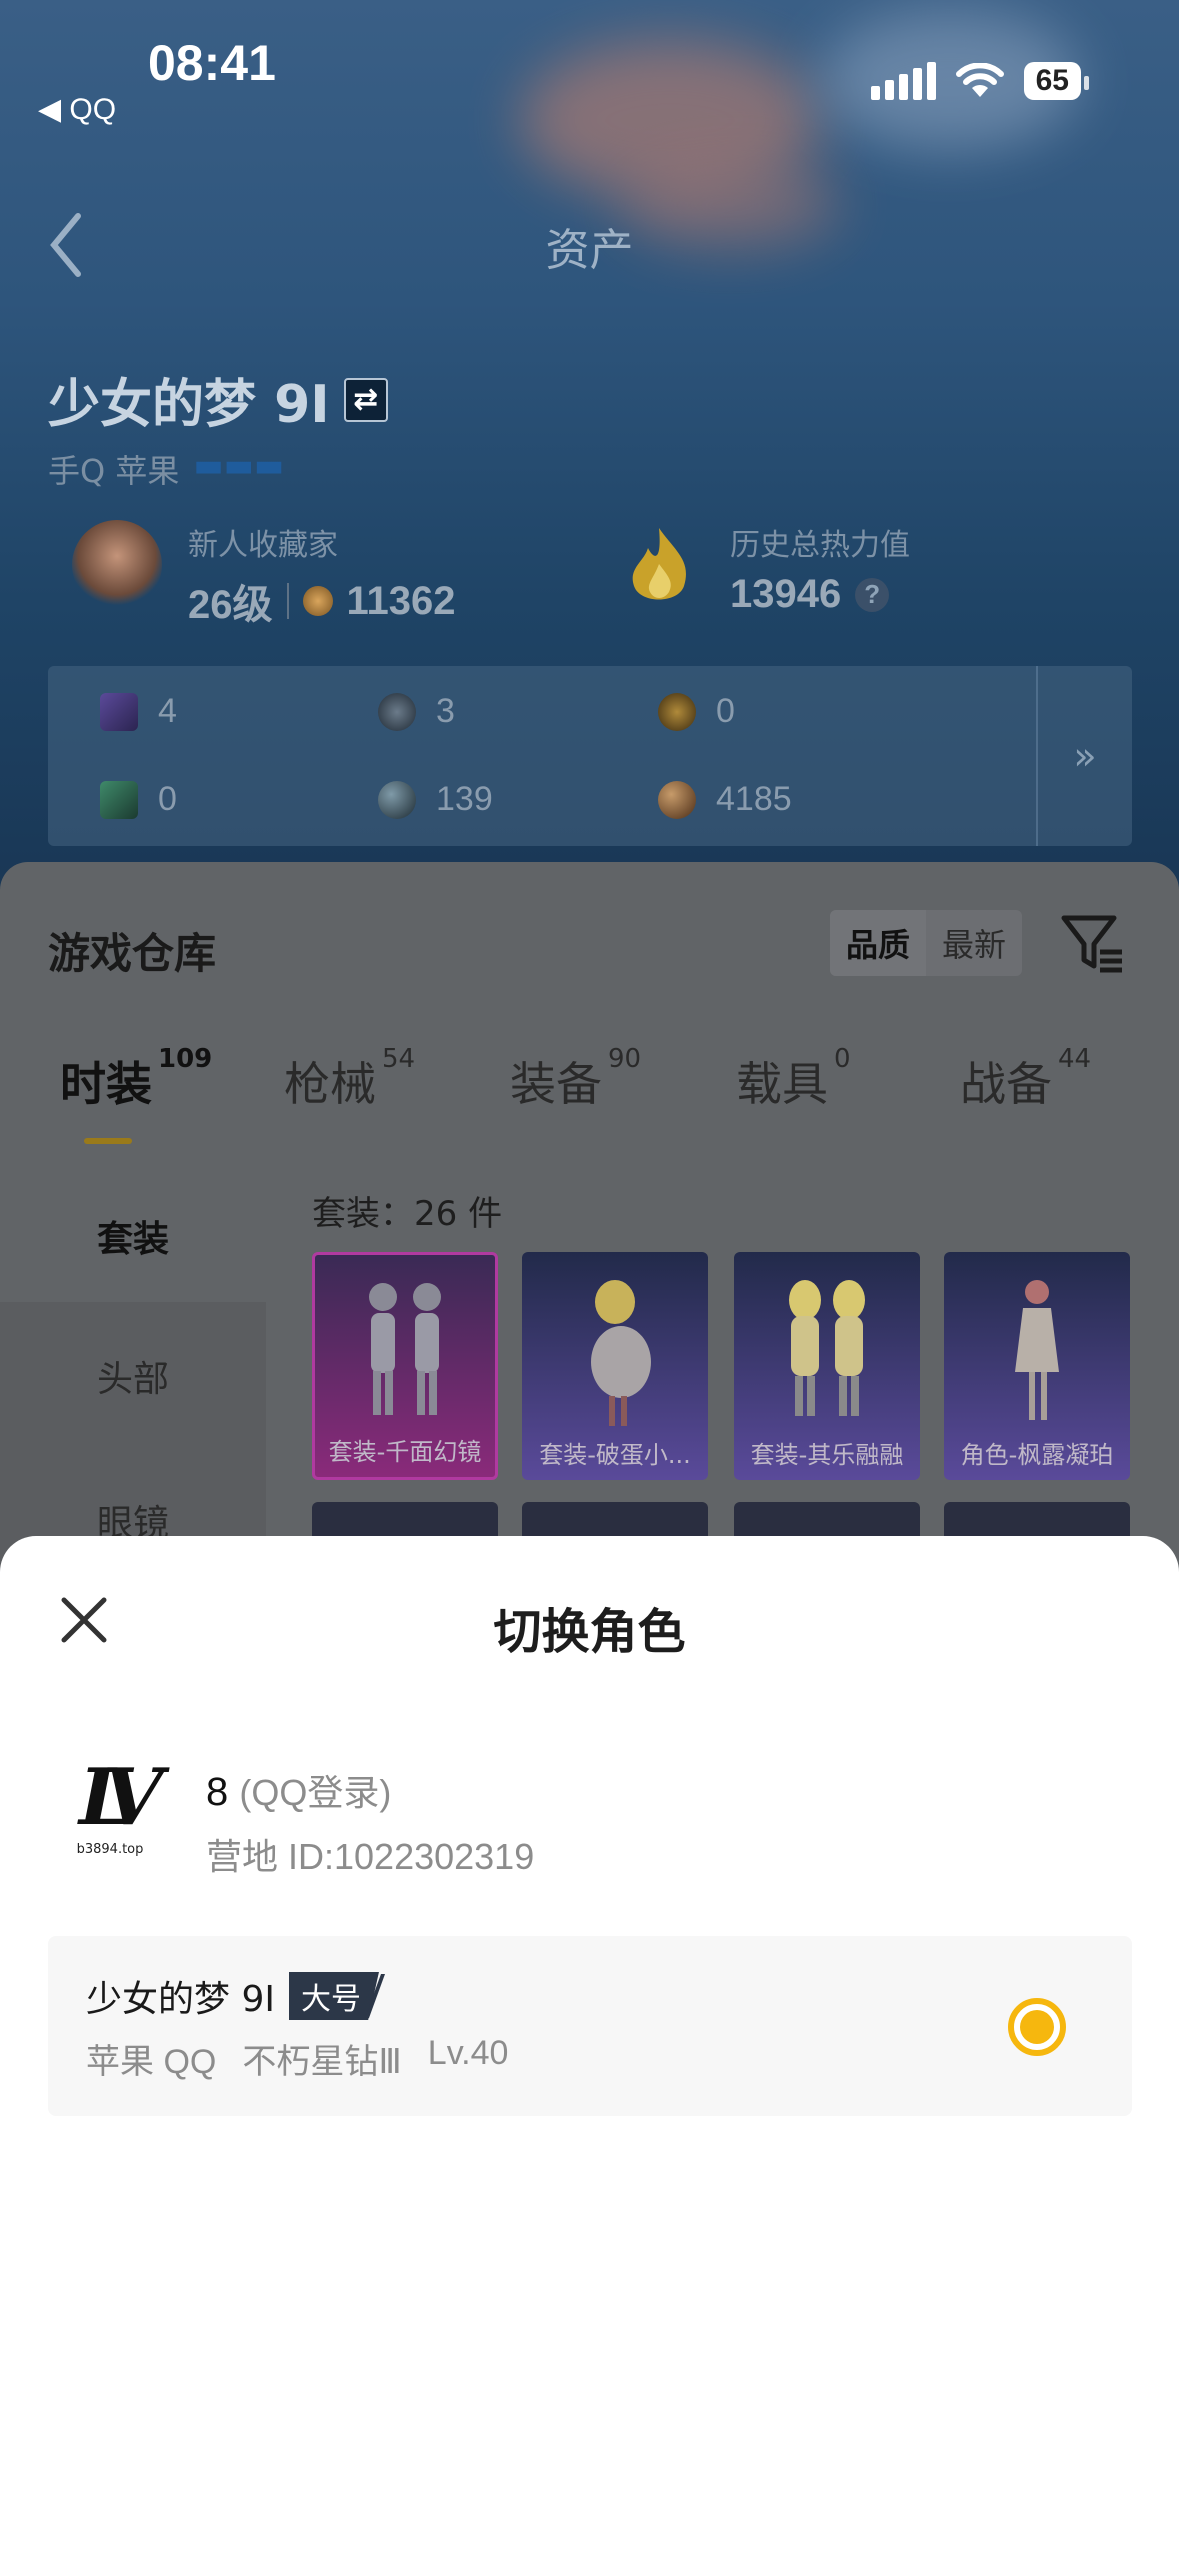 This screenshot has width=1179, height=2556. I want to click on collection-coin-icon, so click(317, 601).